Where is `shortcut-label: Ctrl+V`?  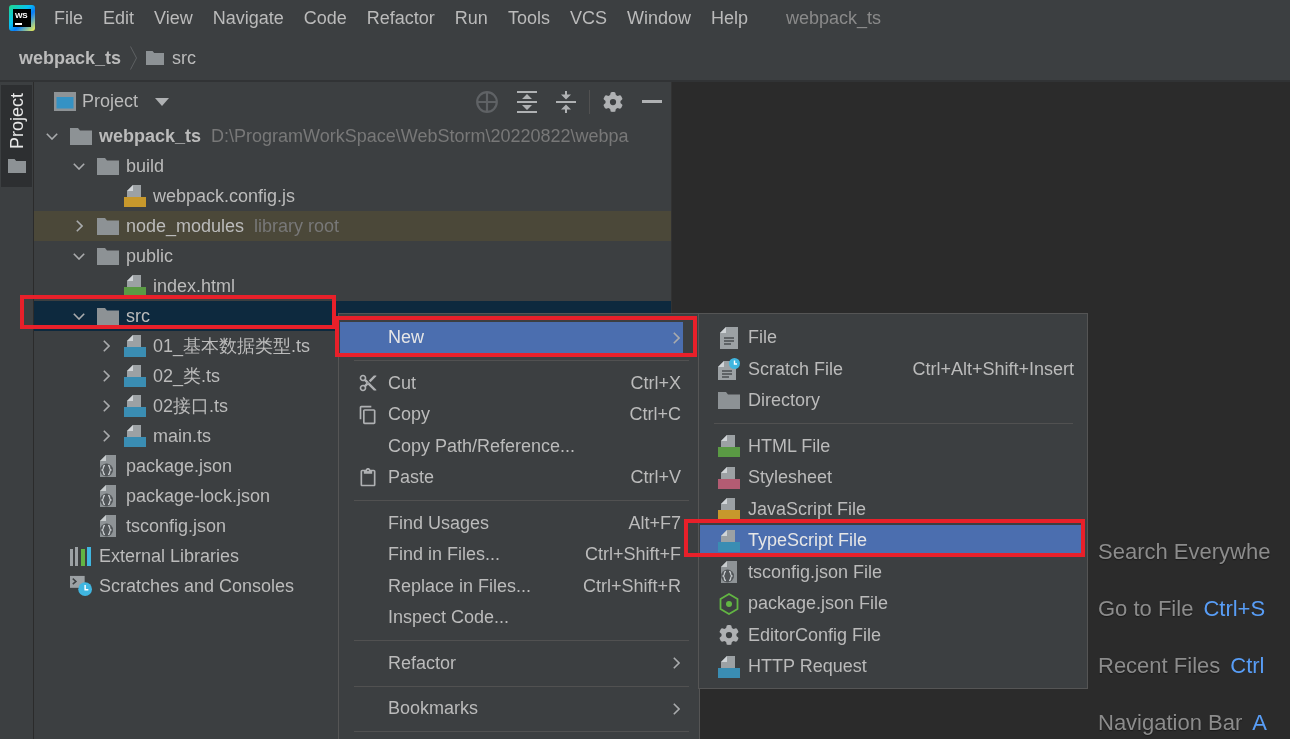 shortcut-label: Ctrl+V is located at coordinates (655, 478).